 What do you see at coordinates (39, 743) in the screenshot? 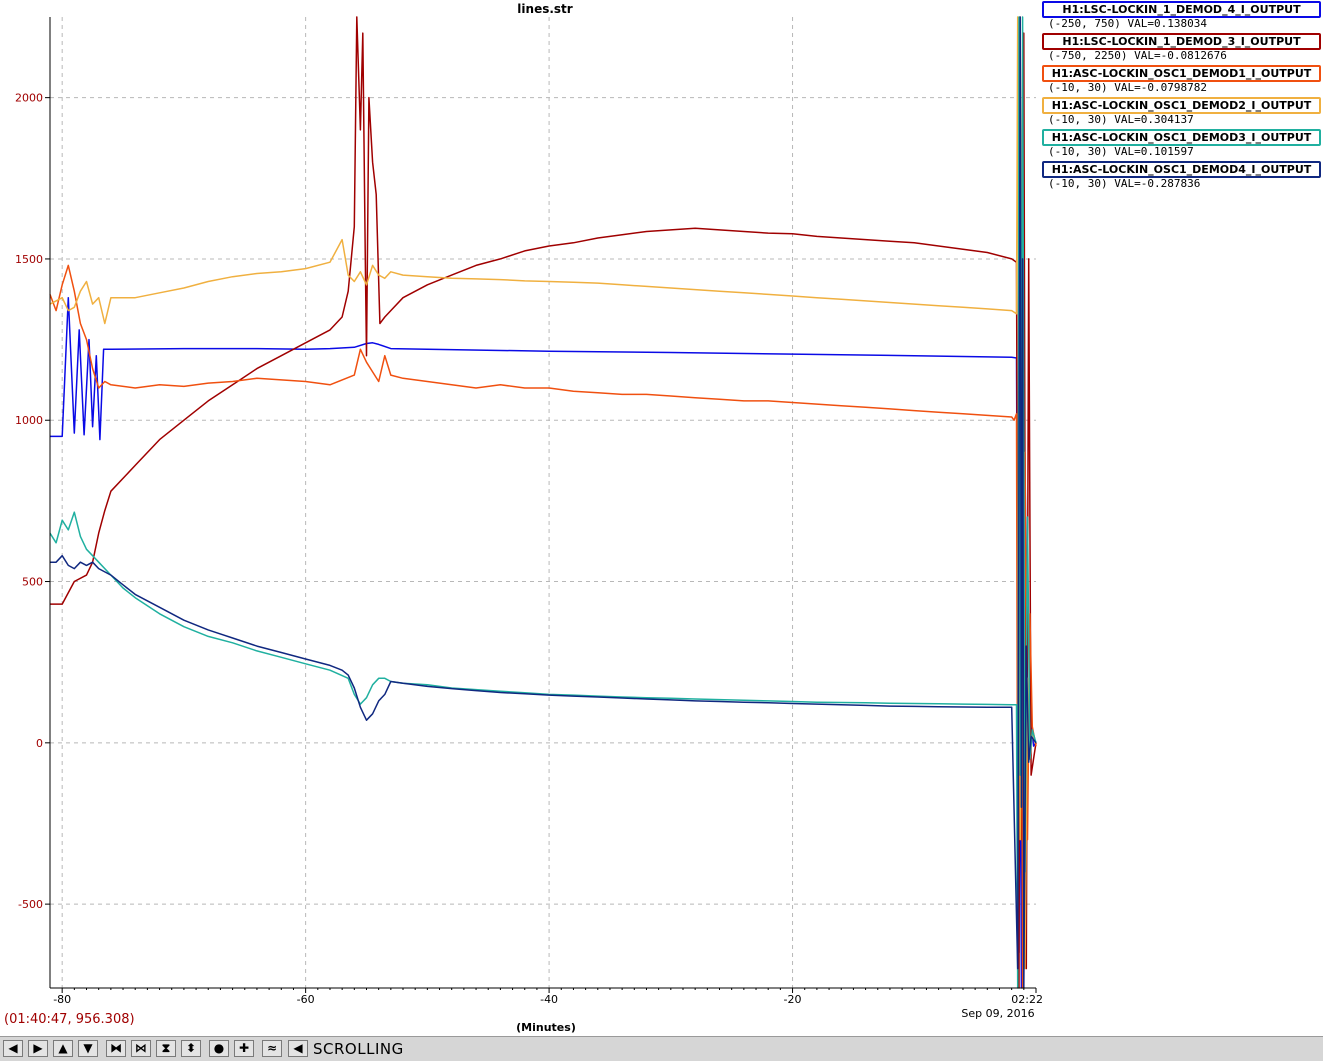
I see `y-tick-label: 0` at bounding box center [39, 743].